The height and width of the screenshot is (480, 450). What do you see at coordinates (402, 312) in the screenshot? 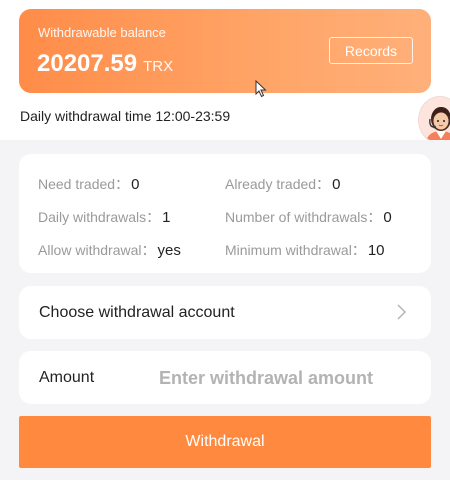
I see `chevron-right-icon` at bounding box center [402, 312].